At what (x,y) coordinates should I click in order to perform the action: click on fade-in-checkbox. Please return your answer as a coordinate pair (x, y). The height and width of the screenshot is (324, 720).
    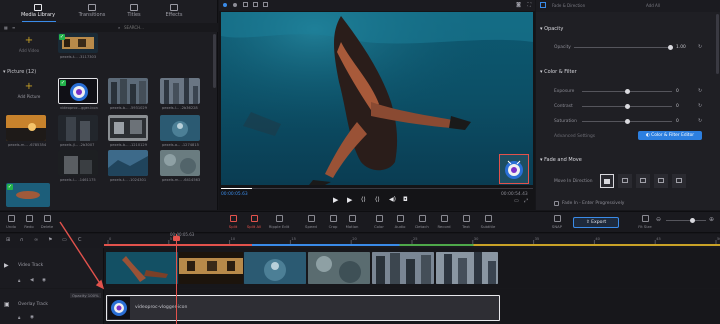
    Looking at the image, I should click on (556, 203).